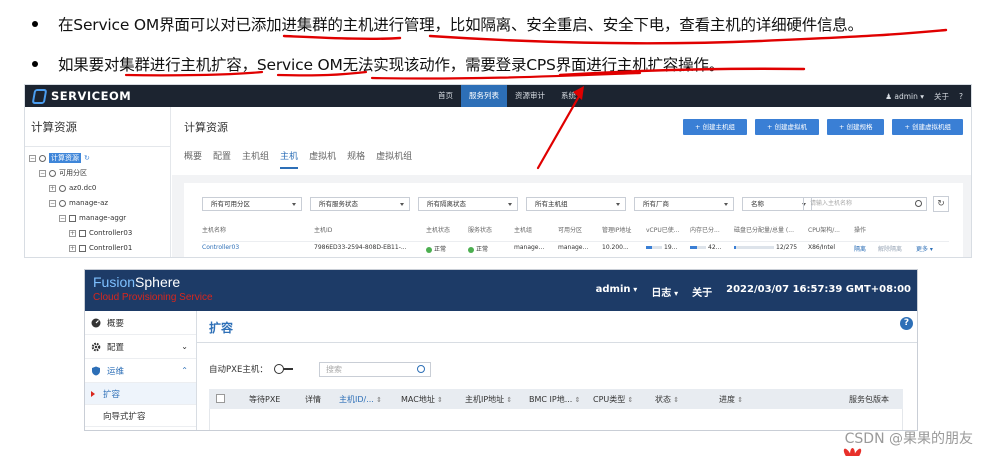 This screenshot has height=456, width=989. I want to click on action-buttons: + 创建主机组 + 创建虚拟机 + 创建规格 + 创建虚拟机组, so click(822, 127).